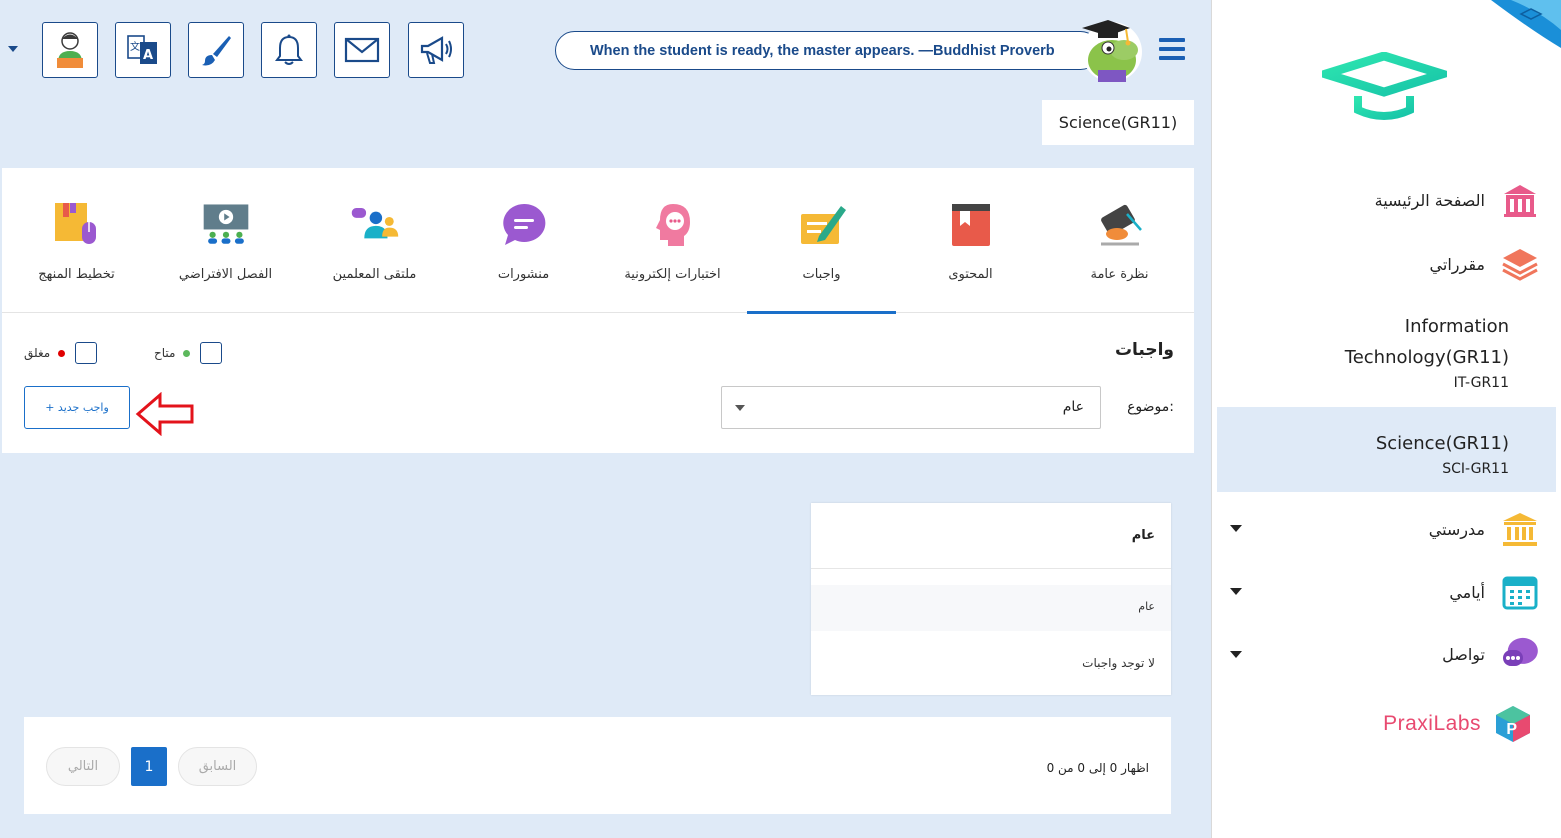 Image resolution: width=1561 pixels, height=838 pixels. Describe the element at coordinates (970, 225) in the screenshot. I see `book-icon` at that location.